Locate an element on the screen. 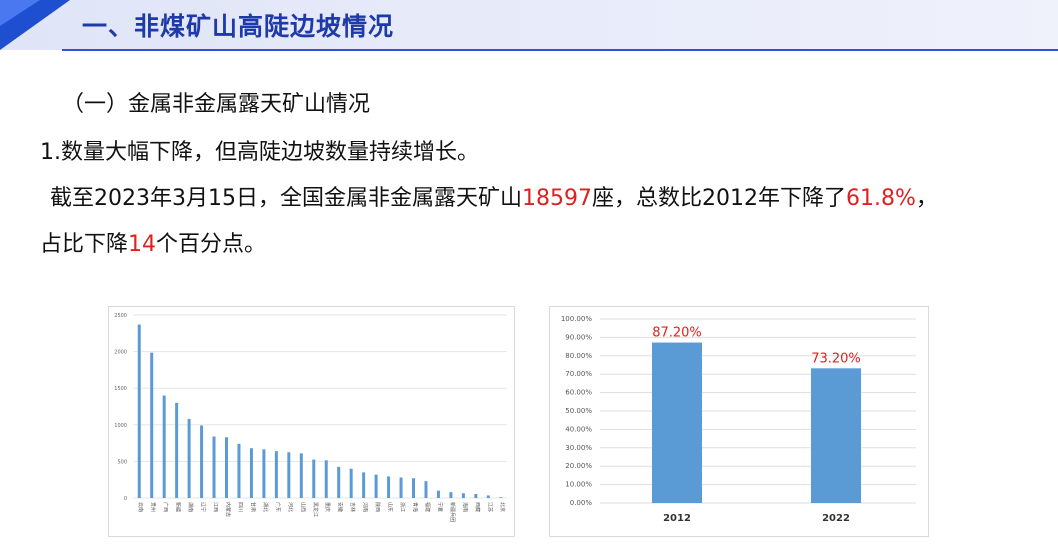  x-tick-label: 辽宁 is located at coordinates (203, 507).